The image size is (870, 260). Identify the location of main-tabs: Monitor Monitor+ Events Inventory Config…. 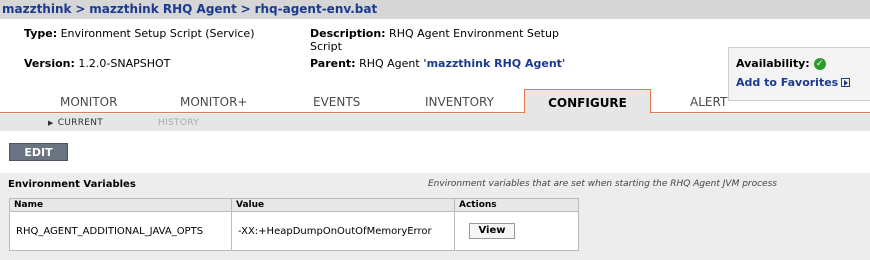
(435, 101).